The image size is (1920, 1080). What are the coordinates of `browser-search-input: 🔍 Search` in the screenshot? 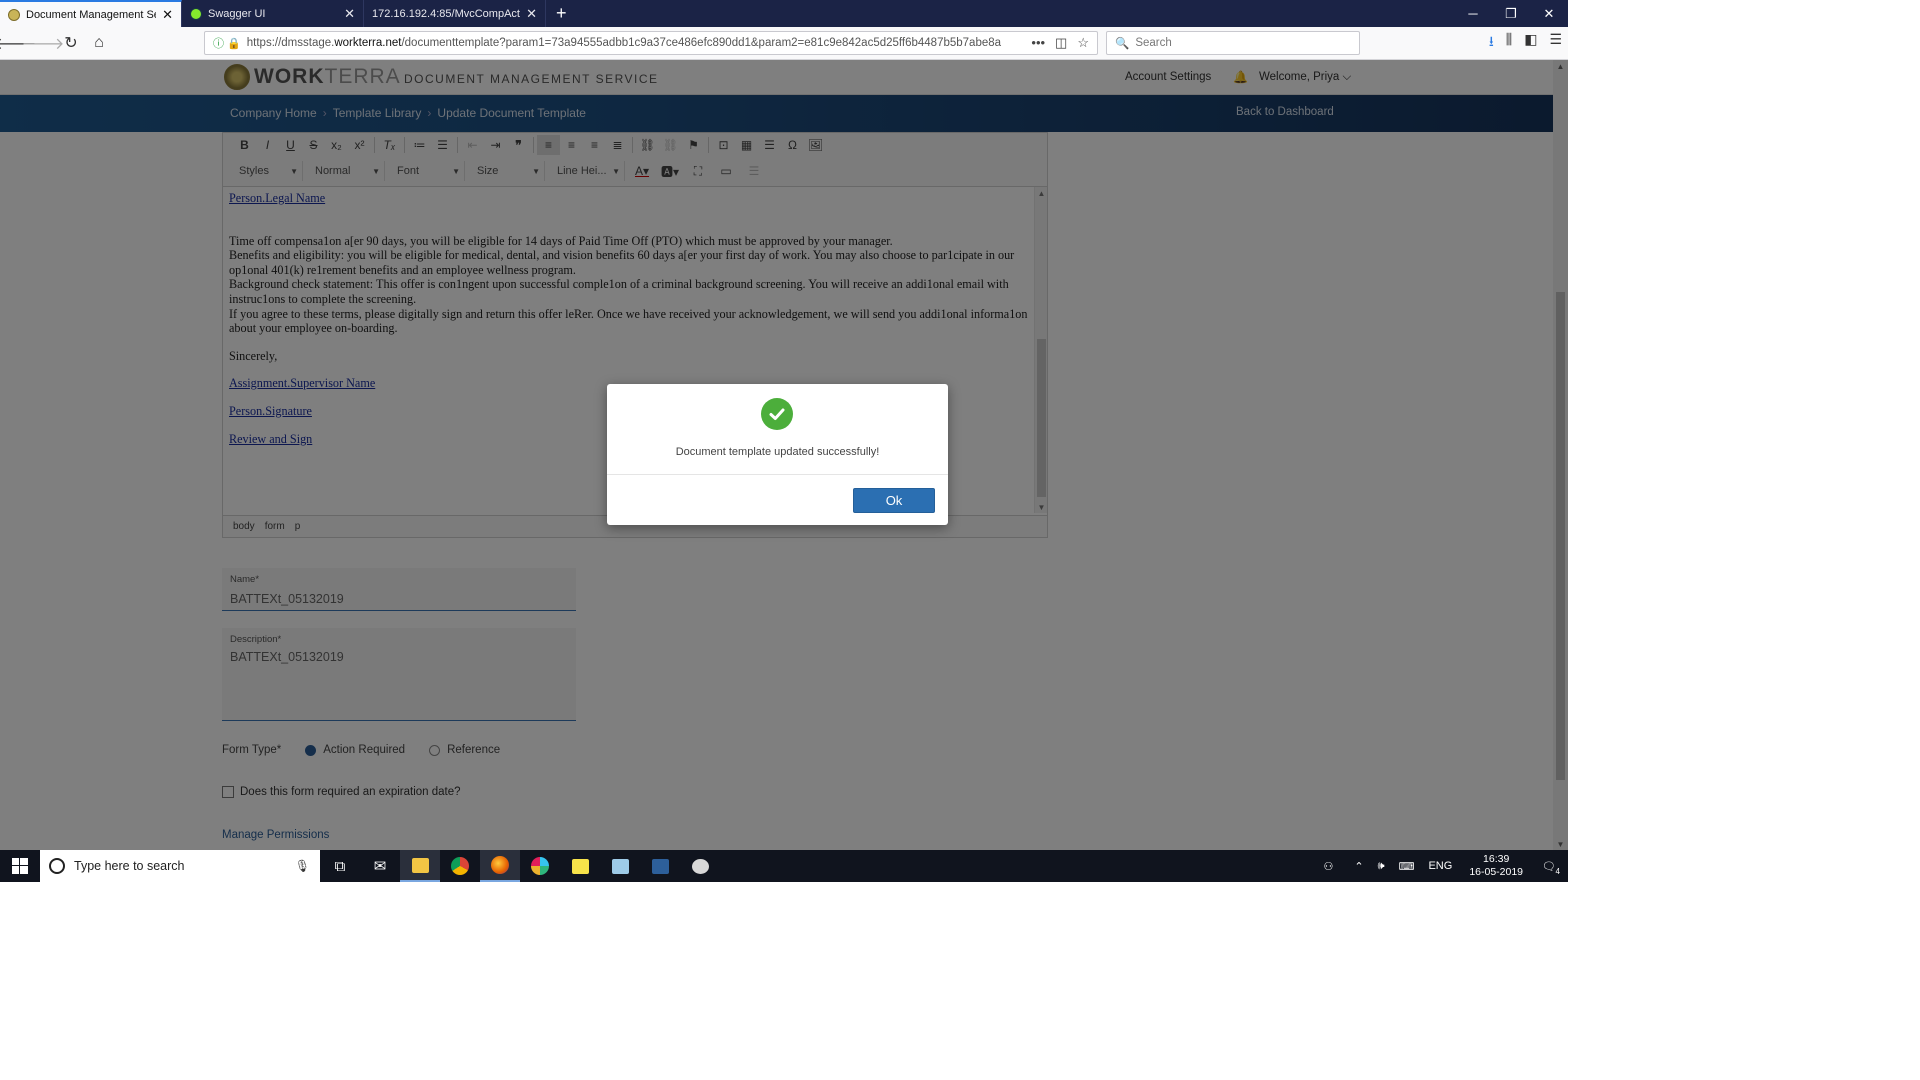 It's located at (1233, 43).